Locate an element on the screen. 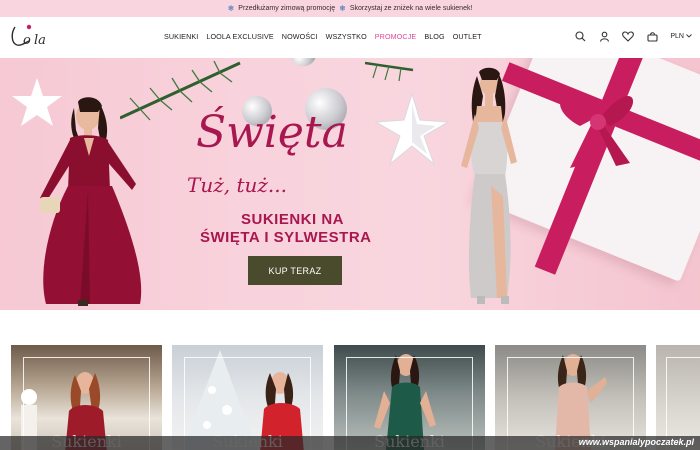 Image resolution: width=700 pixels, height=450 pixels. heart-icon is located at coordinates (628, 36).